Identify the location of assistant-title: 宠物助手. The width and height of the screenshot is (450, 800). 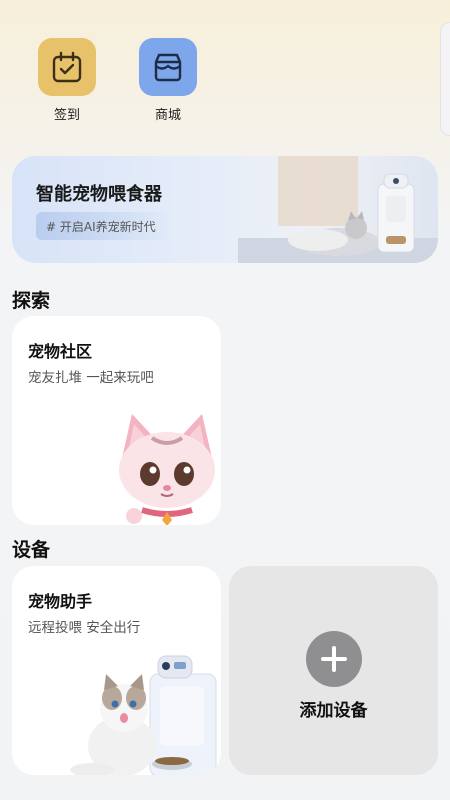
(60, 601).